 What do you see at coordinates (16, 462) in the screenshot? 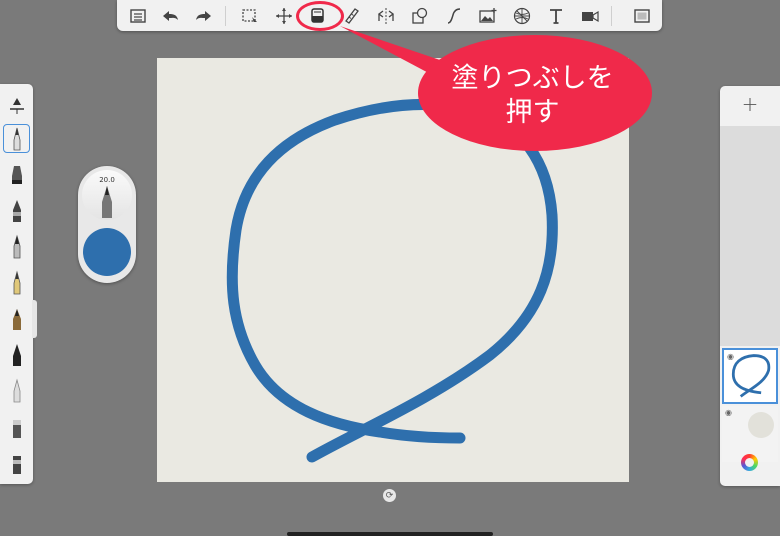
I see `smudge-brush-icon` at bounding box center [16, 462].